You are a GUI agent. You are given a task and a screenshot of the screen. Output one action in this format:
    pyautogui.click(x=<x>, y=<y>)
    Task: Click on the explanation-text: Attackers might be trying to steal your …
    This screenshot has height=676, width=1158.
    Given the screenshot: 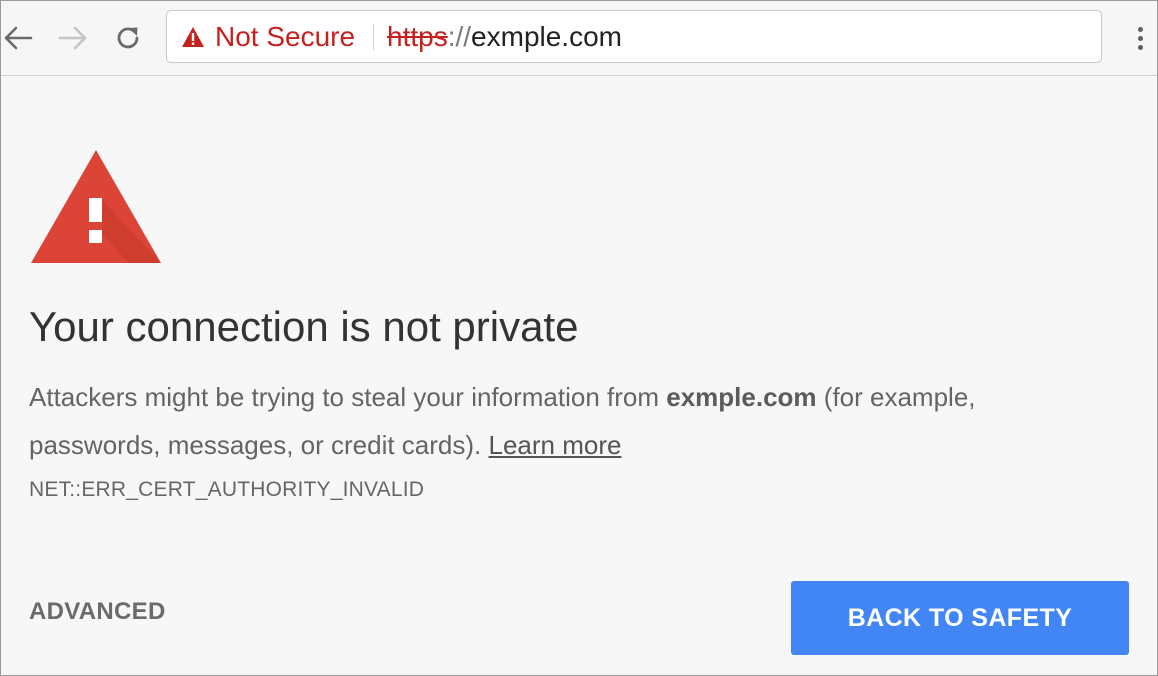 What is the action you would take?
    pyautogui.click(x=559, y=421)
    